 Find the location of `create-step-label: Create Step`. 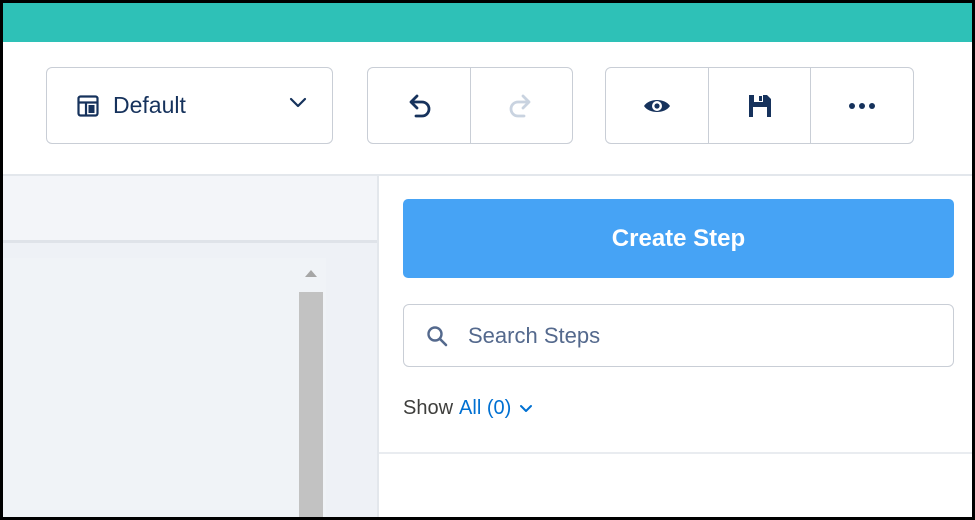

create-step-label: Create Step is located at coordinates (678, 238).